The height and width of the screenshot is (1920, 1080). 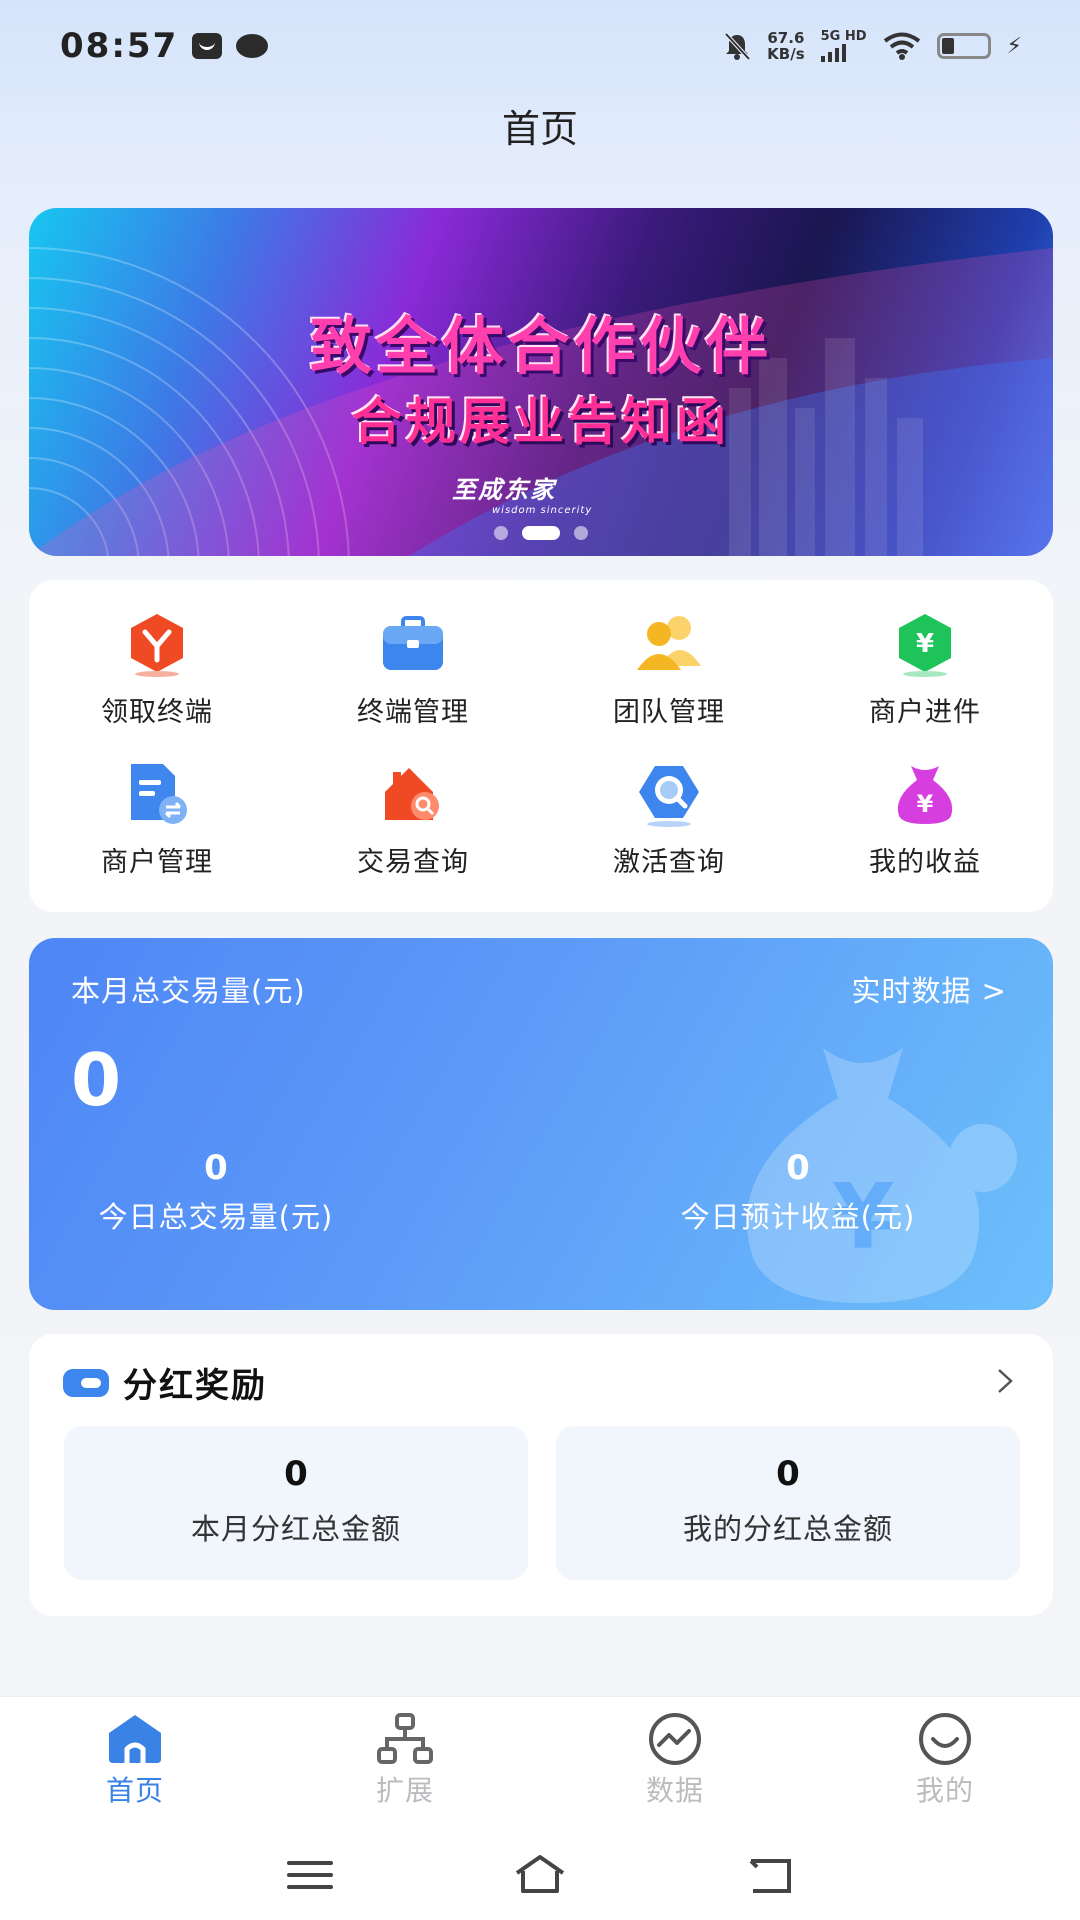 I want to click on banner-headline: 致全体合作伙伴, so click(x=540, y=346).